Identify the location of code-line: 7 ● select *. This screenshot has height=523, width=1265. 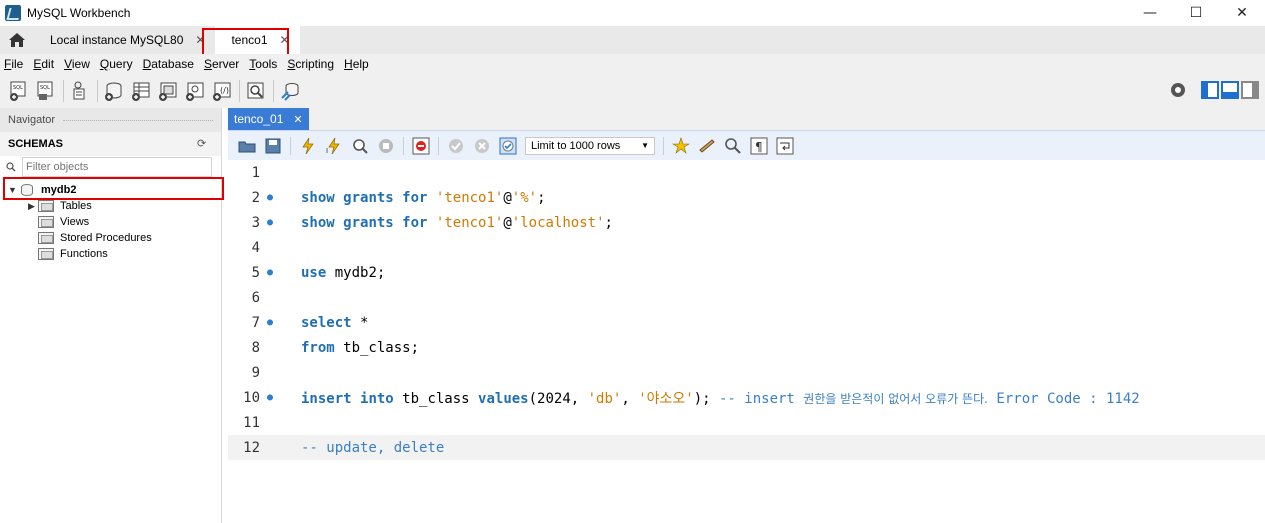
(746, 322).